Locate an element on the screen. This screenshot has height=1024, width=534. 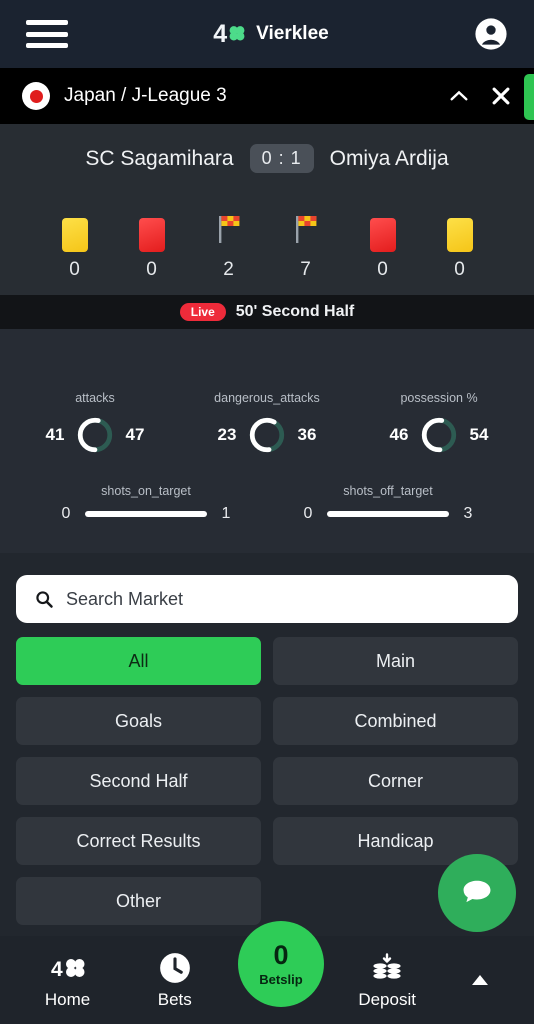
card-corner-stats: 0 0 2 7 0 0 is located at coordinates (267, 254).